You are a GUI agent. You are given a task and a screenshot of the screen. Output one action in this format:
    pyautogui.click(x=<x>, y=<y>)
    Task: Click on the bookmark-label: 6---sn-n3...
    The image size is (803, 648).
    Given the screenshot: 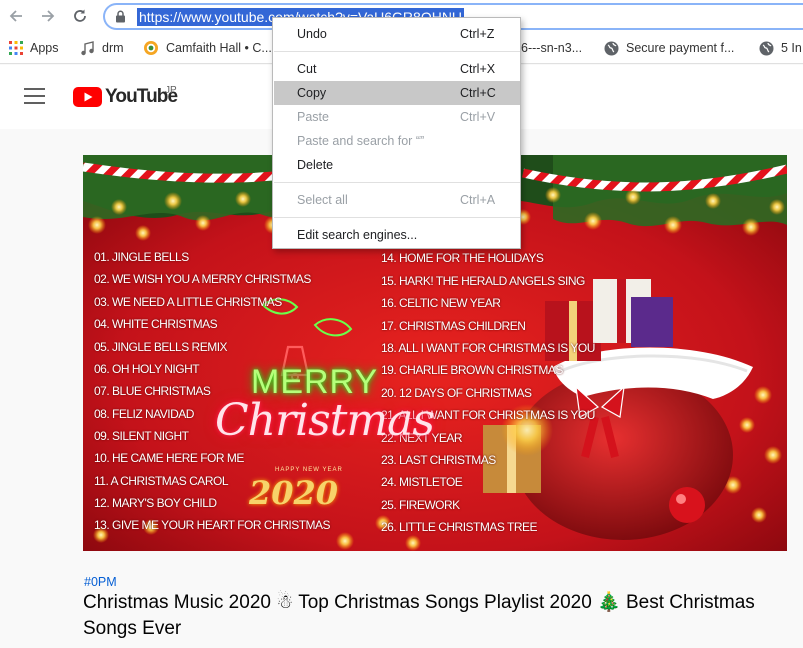 What is the action you would take?
    pyautogui.click(x=552, y=48)
    